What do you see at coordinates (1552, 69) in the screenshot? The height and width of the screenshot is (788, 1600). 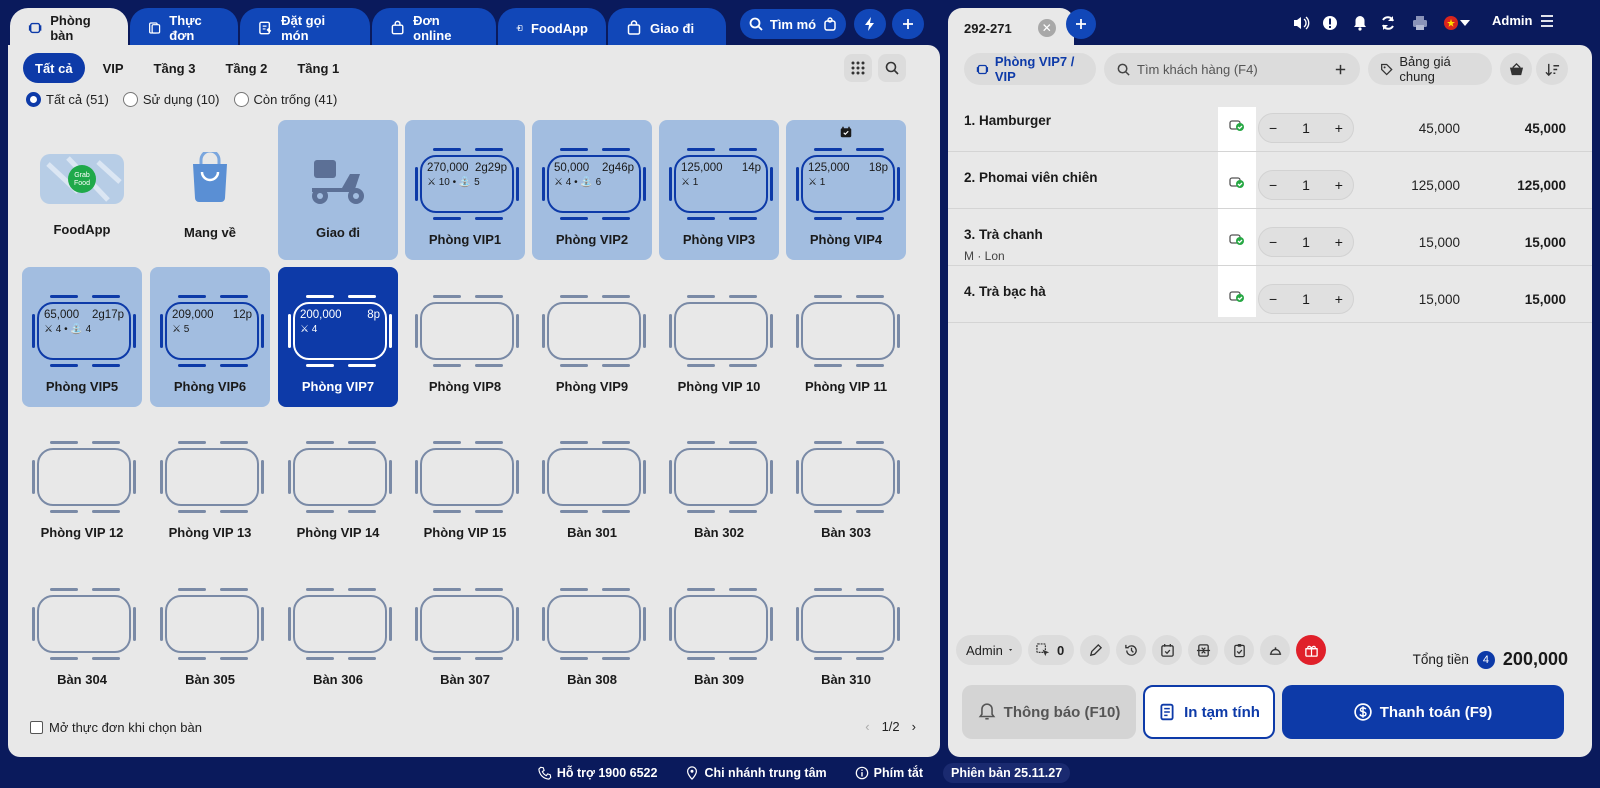 I see `sort-button` at bounding box center [1552, 69].